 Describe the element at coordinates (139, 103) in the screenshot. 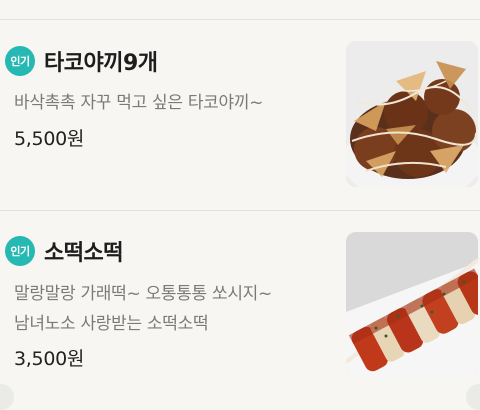

I see `menu-item-description: 바삭촉촉 자꾸 먹고 싶은 타코야끼~` at that location.